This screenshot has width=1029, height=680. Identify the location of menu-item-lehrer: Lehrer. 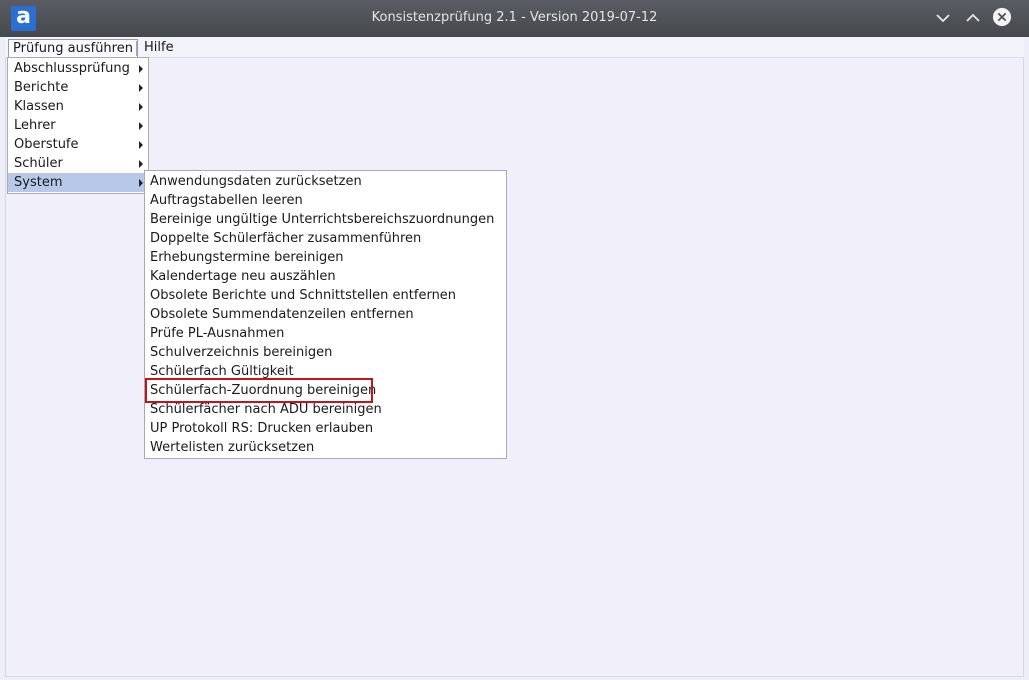
(78, 125).